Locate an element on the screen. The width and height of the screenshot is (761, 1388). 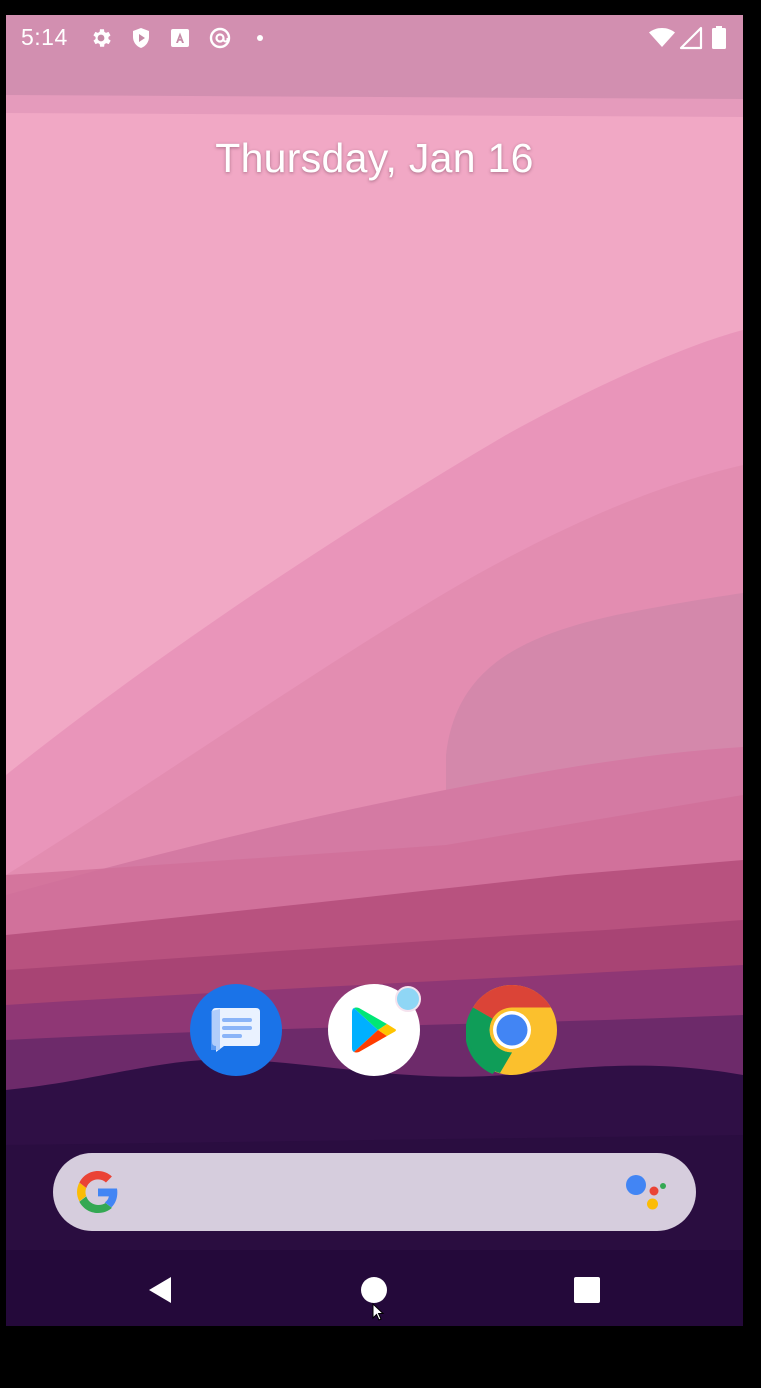
chrome-icon is located at coordinates (511, 1030).